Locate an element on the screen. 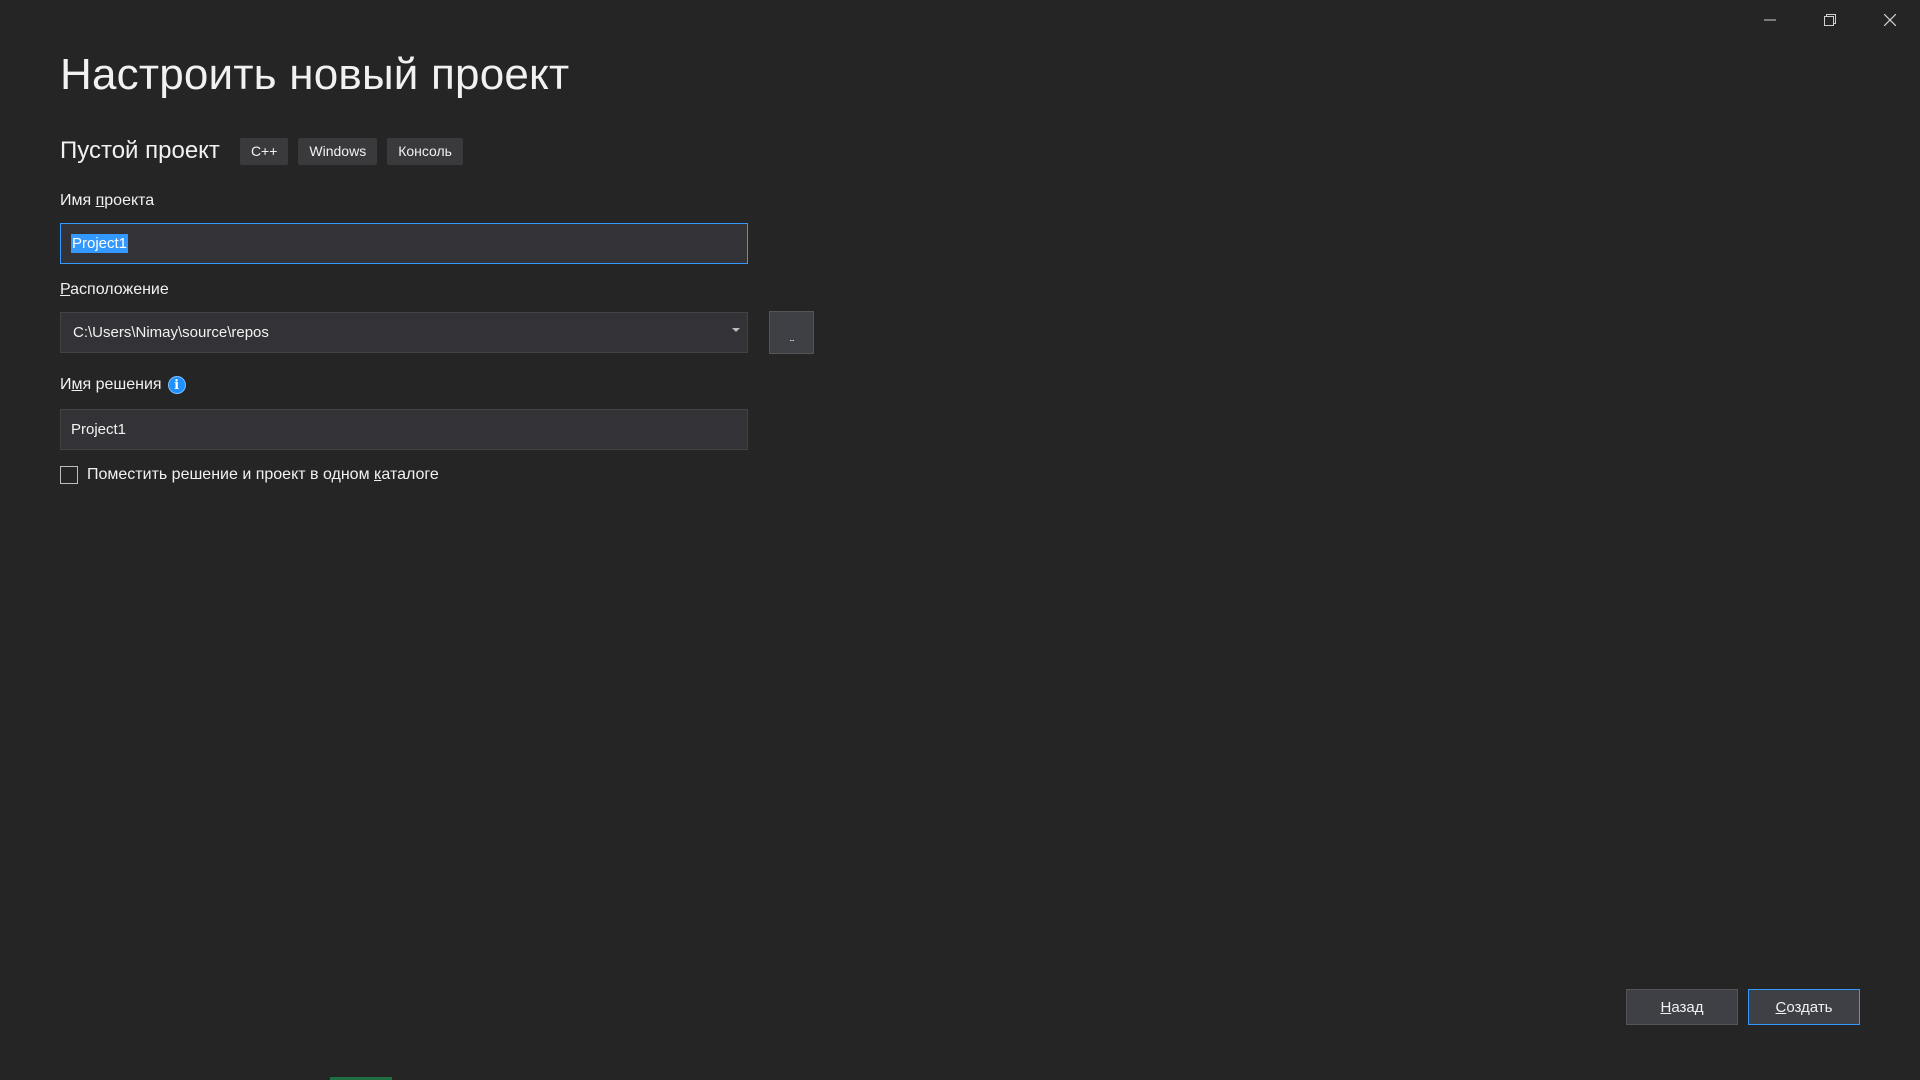 The height and width of the screenshot is (1080, 1920). create-button-mnemonic: С is located at coordinates (1781, 1007).